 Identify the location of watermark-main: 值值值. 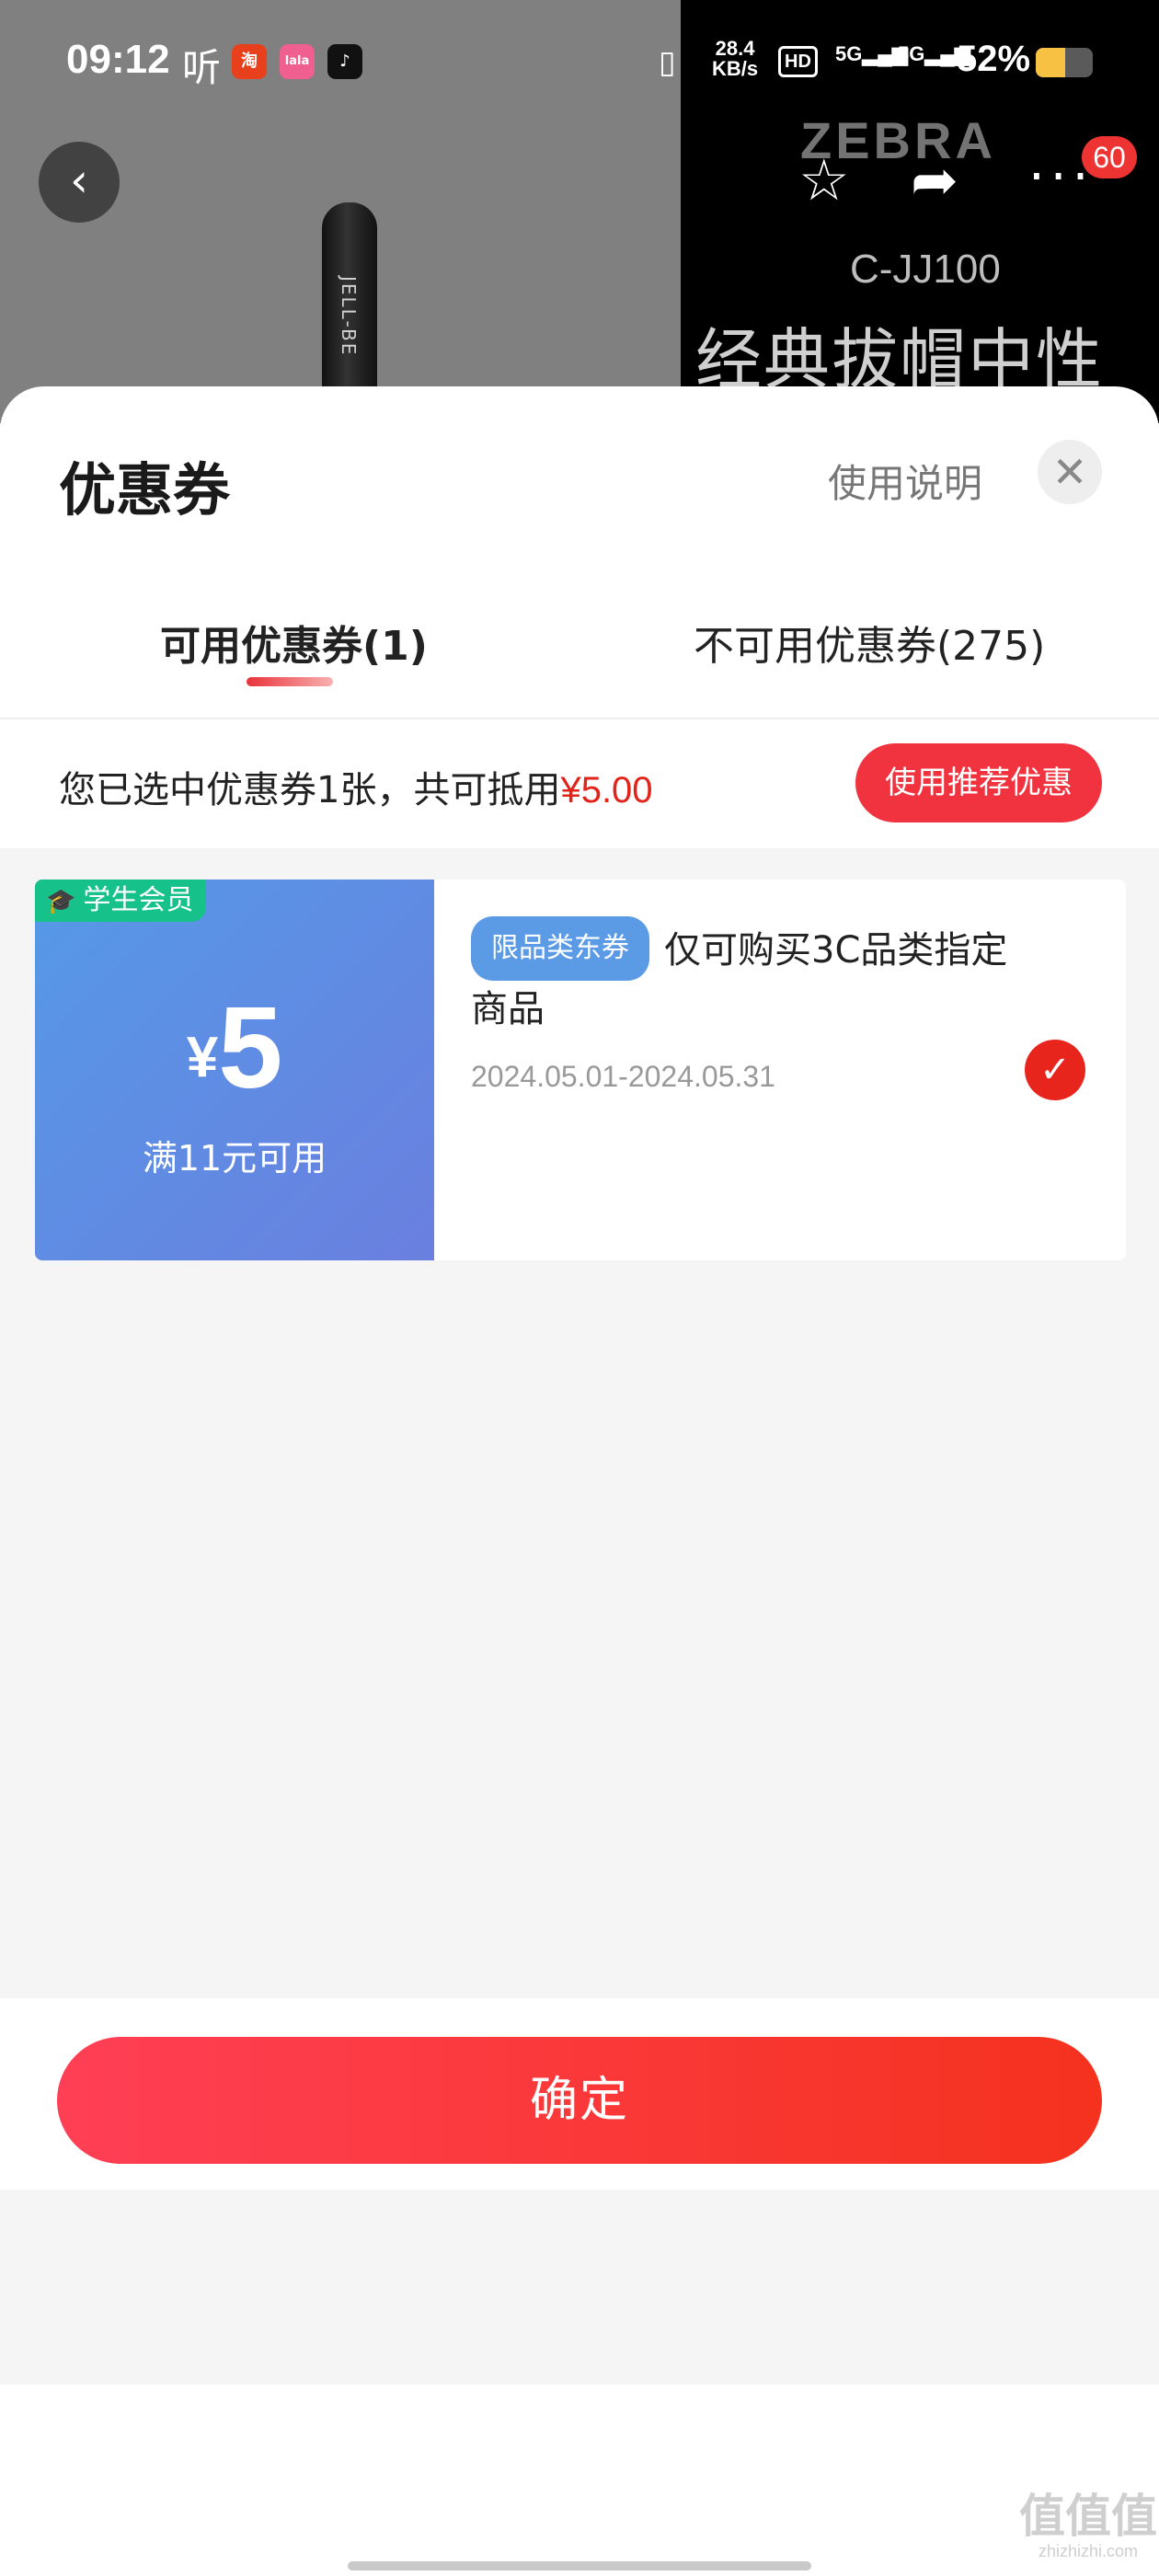
(1088, 2516).